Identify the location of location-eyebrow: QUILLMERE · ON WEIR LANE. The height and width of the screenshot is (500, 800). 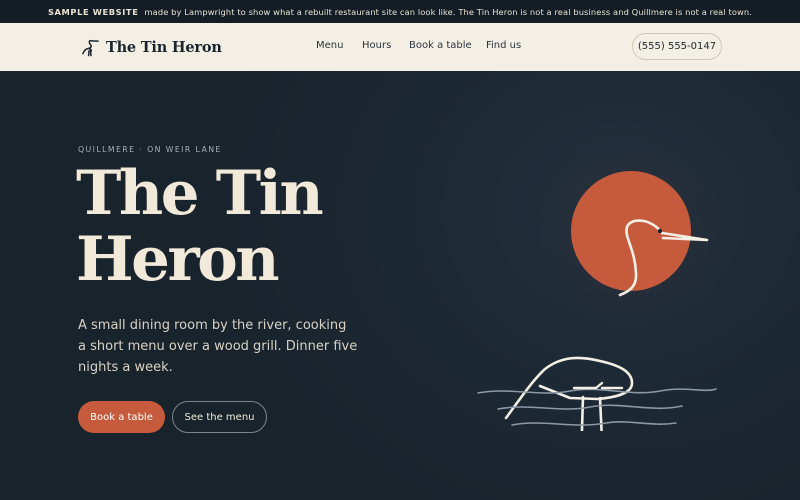
(150, 149).